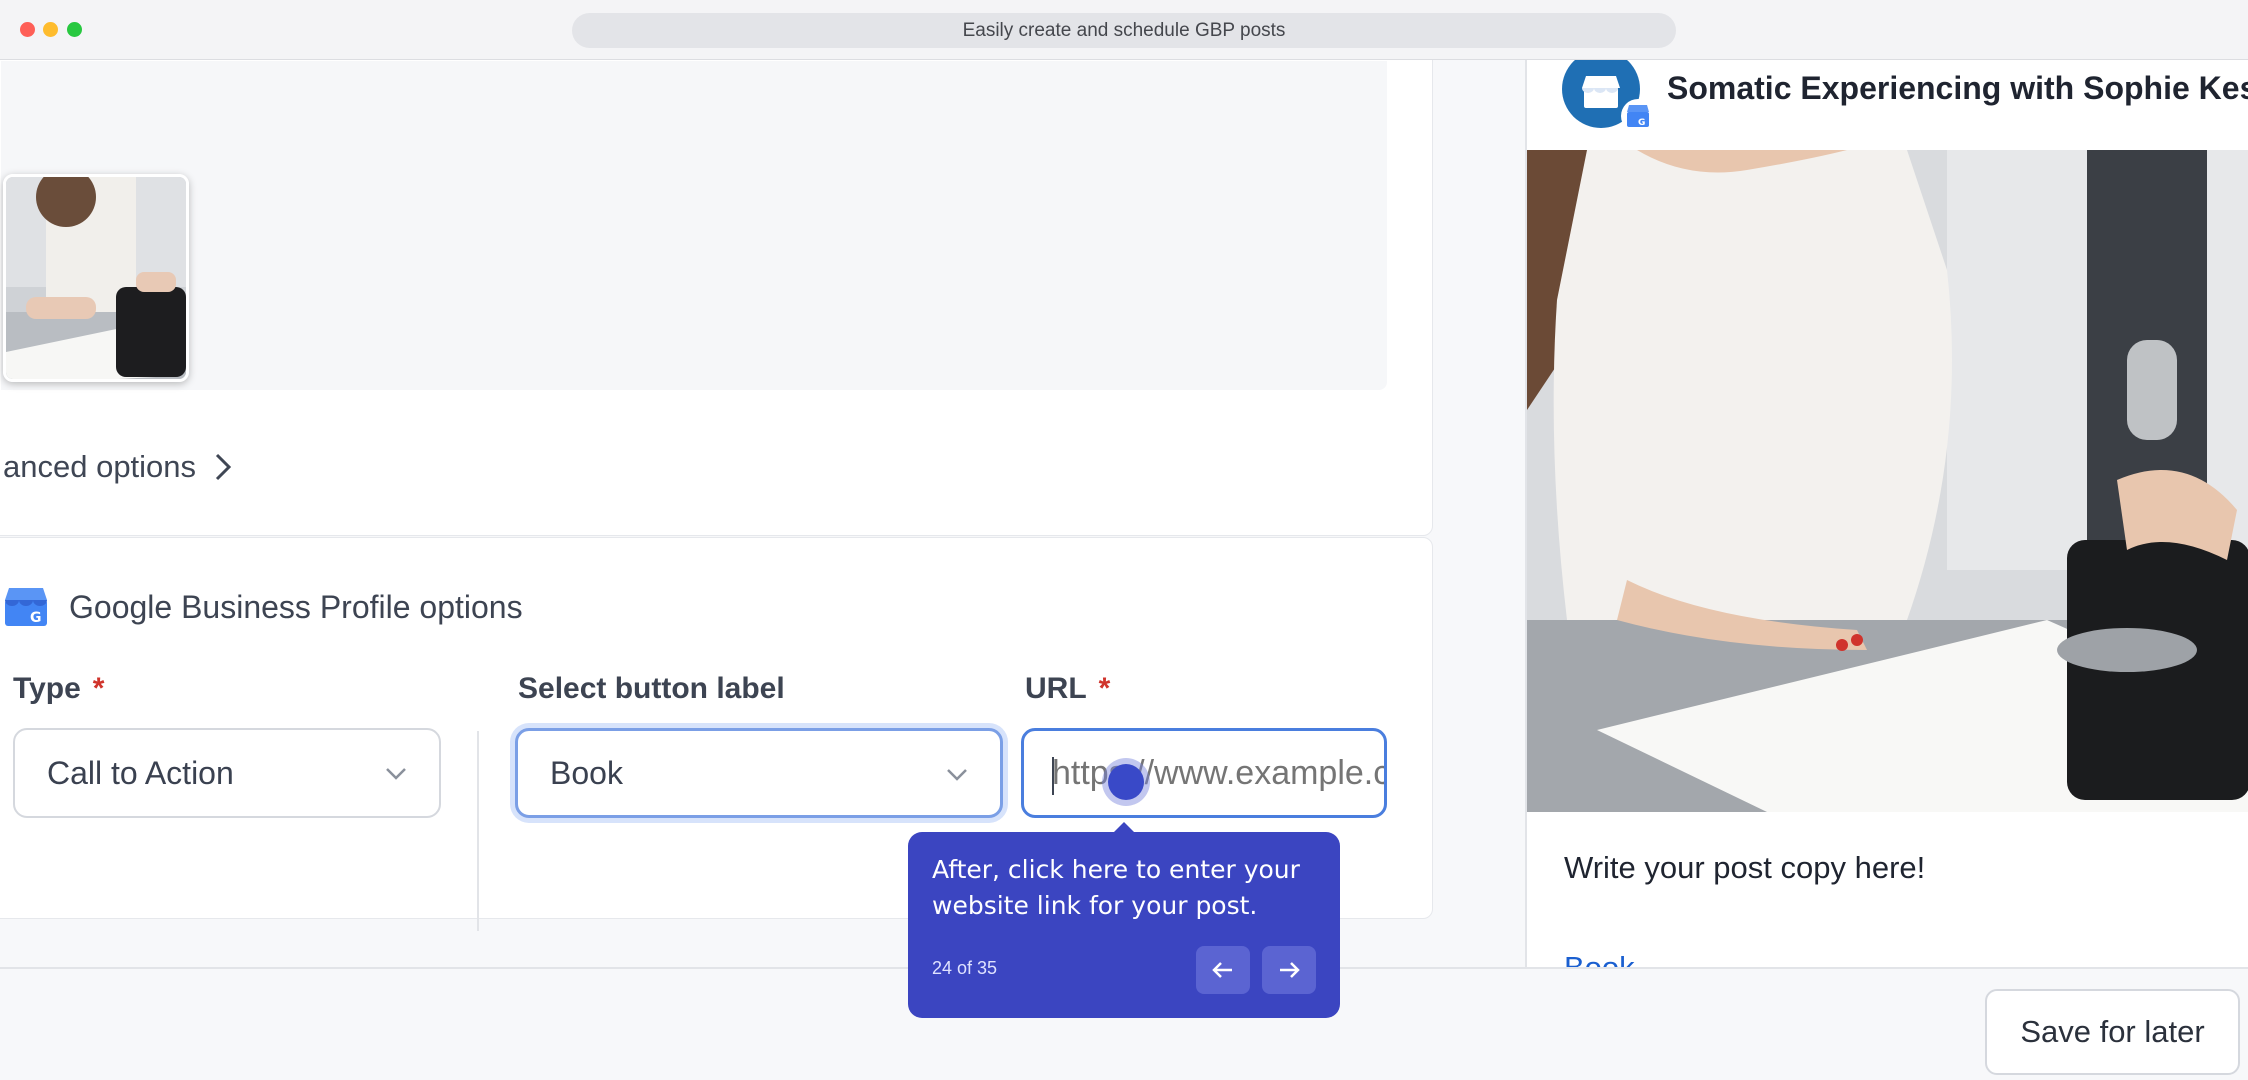 The width and height of the screenshot is (2248, 1080). What do you see at coordinates (1957, 88) in the screenshot?
I see `business-name: Somatic Experiencing with Sophie Kessner` at bounding box center [1957, 88].